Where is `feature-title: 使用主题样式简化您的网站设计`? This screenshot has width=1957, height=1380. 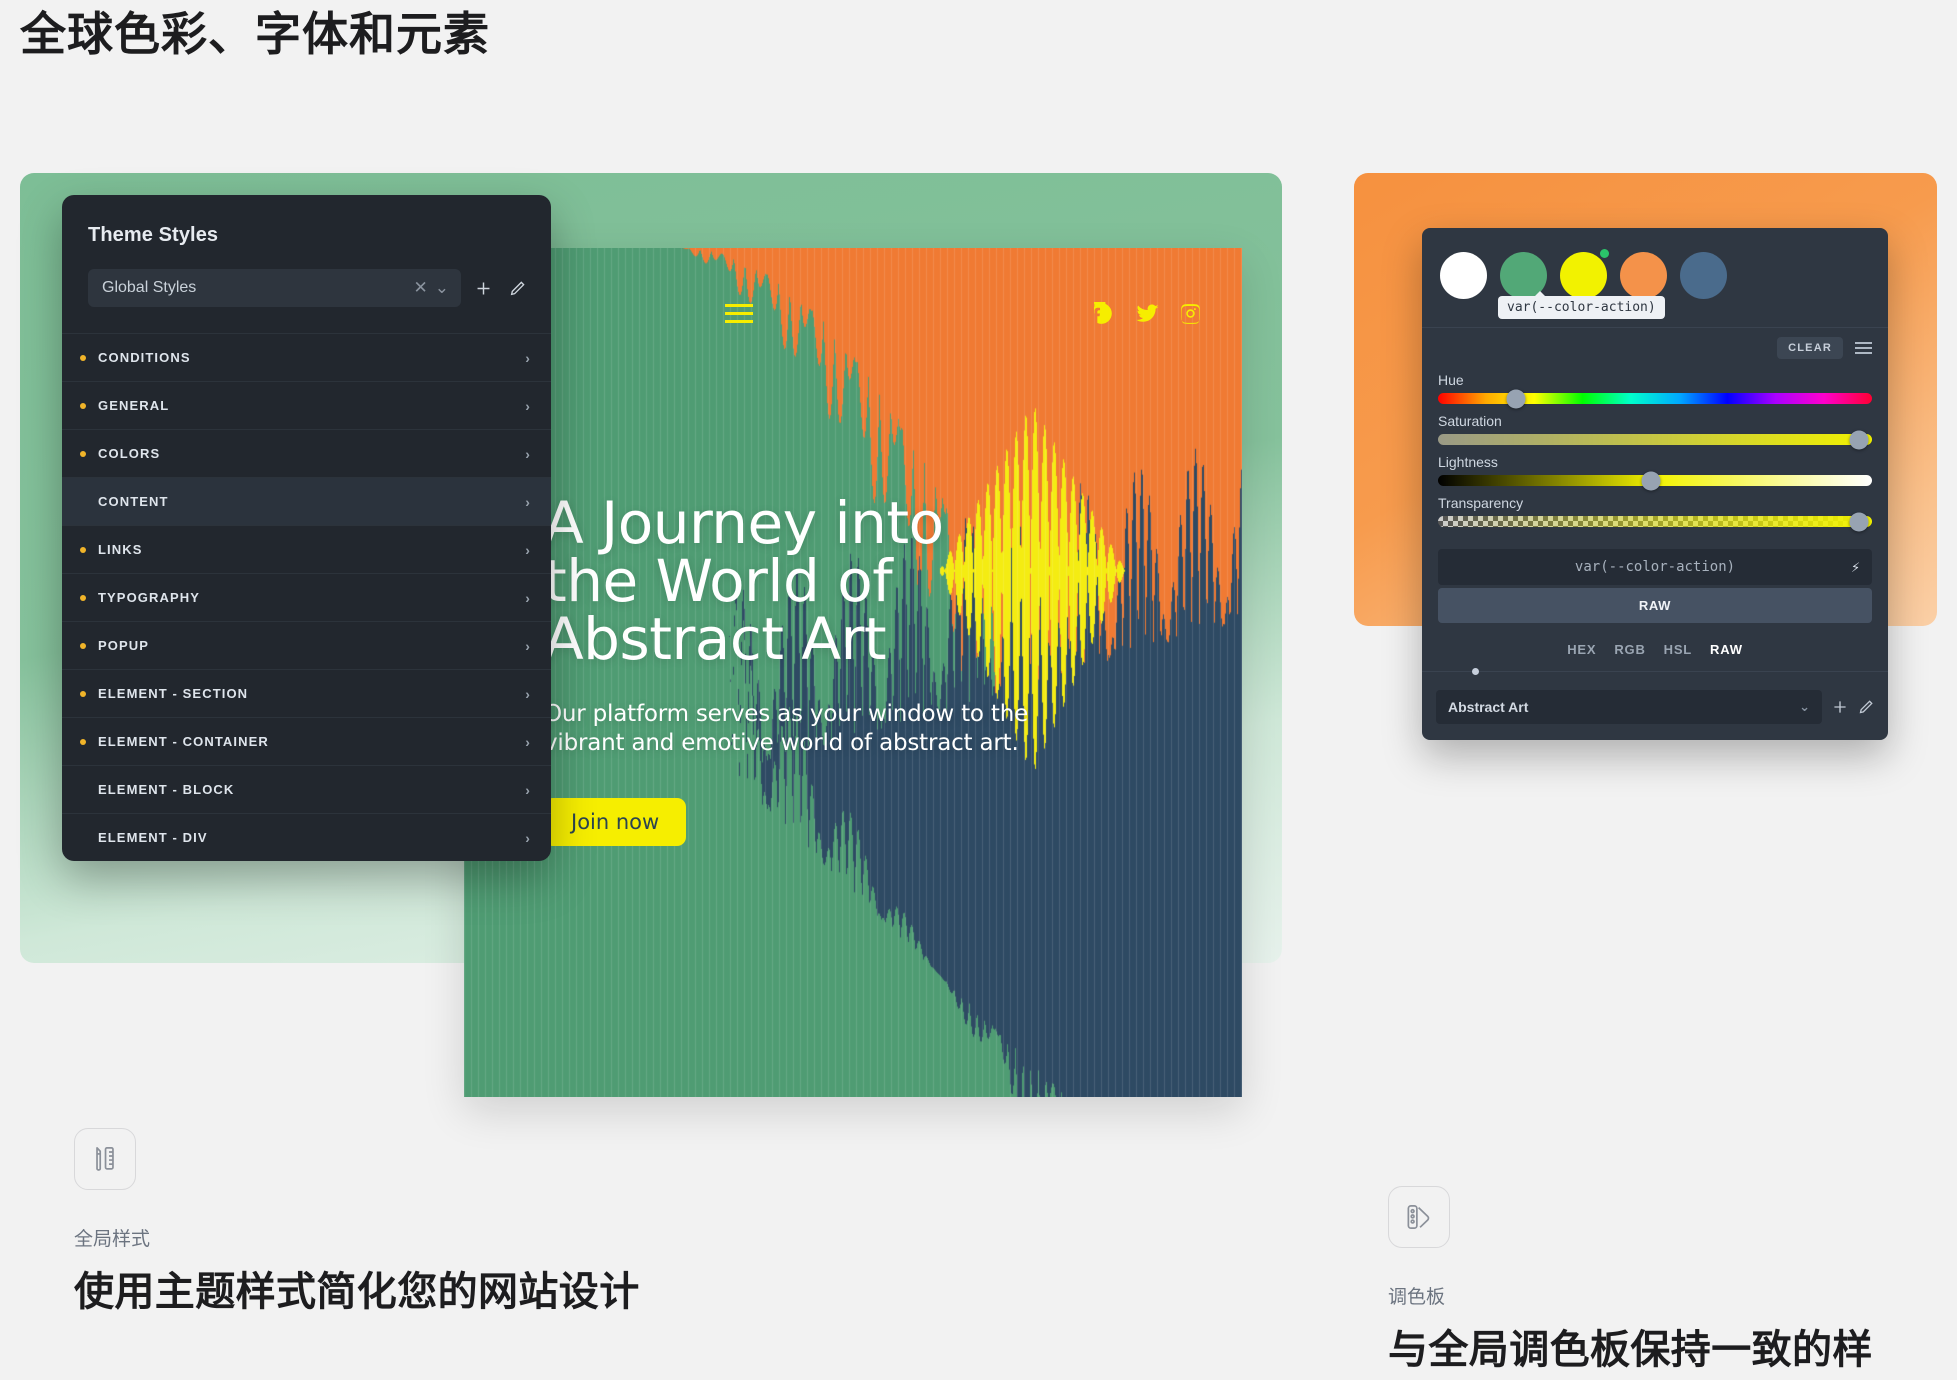 feature-title: 使用主题样式简化您的网站设计 is located at coordinates (357, 1292).